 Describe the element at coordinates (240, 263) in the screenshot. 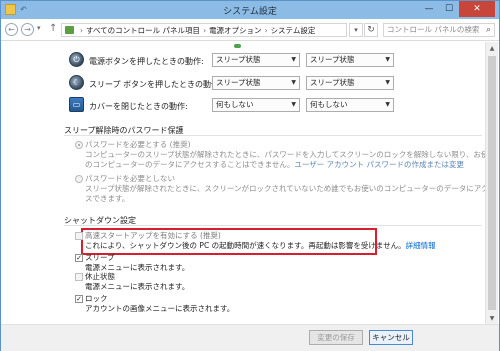

I see `sleep-option: ✓ スリープ 電源メニューに表示されます。` at that location.